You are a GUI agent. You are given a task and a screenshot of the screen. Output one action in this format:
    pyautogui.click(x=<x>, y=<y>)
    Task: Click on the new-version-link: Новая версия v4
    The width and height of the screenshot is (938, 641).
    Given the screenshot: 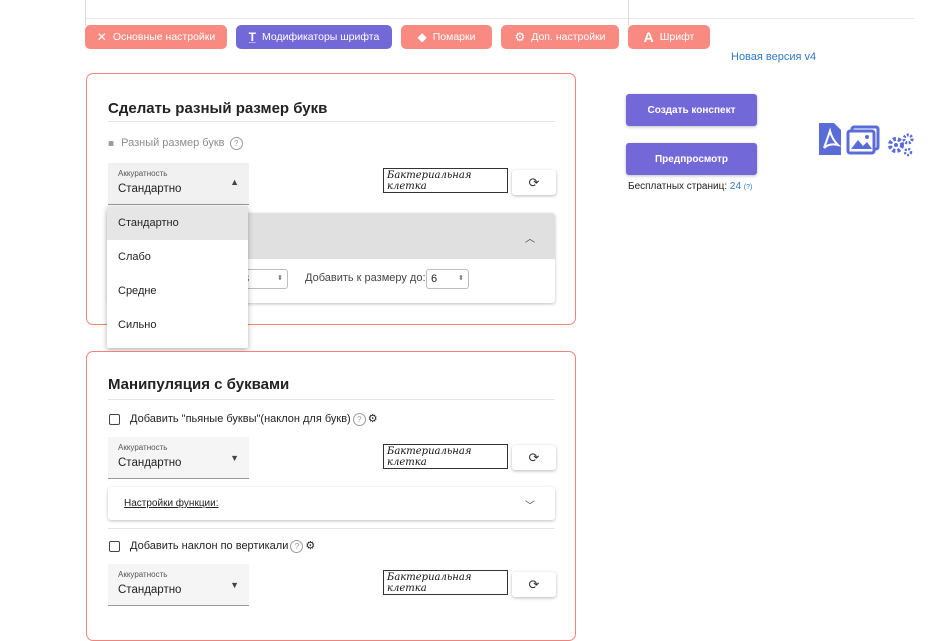 What is the action you would take?
    pyautogui.click(x=773, y=57)
    